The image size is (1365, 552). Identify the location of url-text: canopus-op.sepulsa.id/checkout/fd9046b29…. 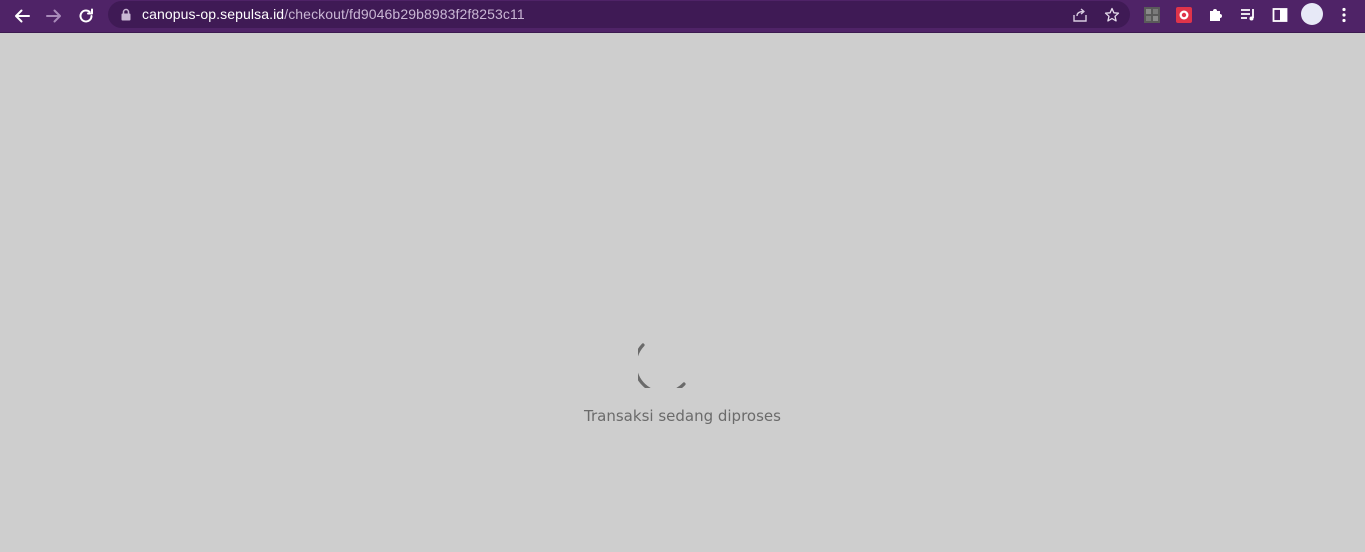
(333, 14).